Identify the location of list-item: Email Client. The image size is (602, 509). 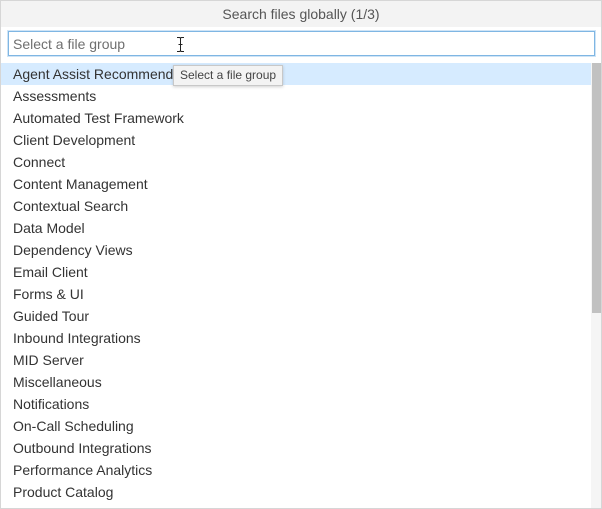
(296, 272).